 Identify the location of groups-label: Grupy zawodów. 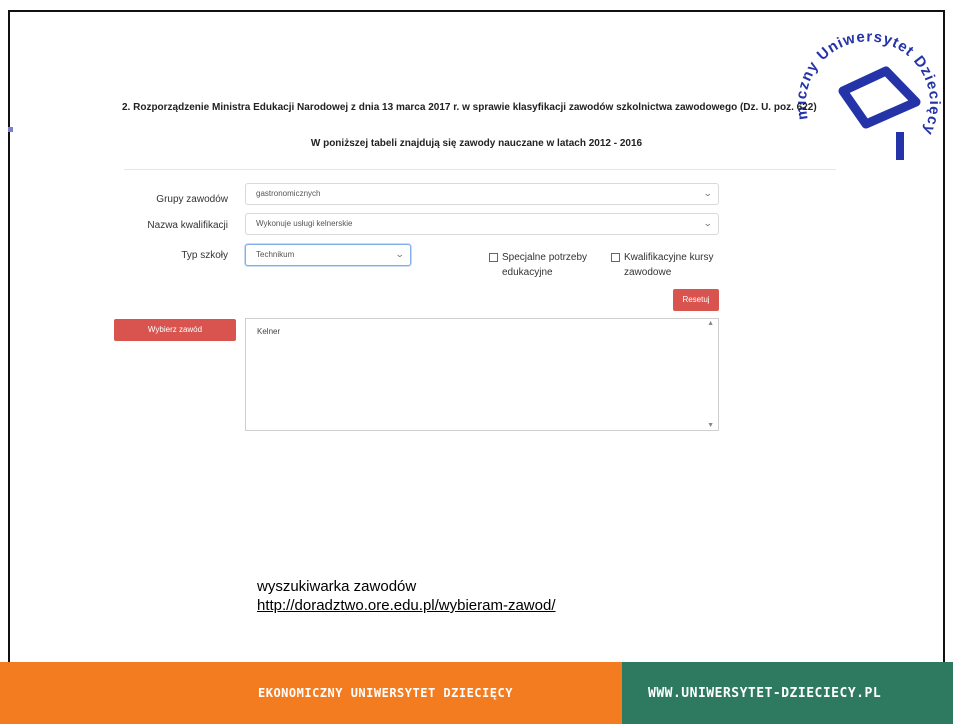
(192, 199).